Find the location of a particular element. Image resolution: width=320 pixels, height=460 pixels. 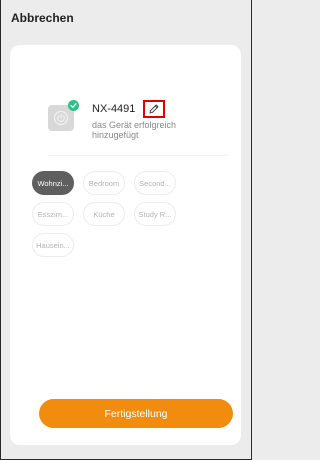

device-name: NX-4491 is located at coordinates (114, 109).